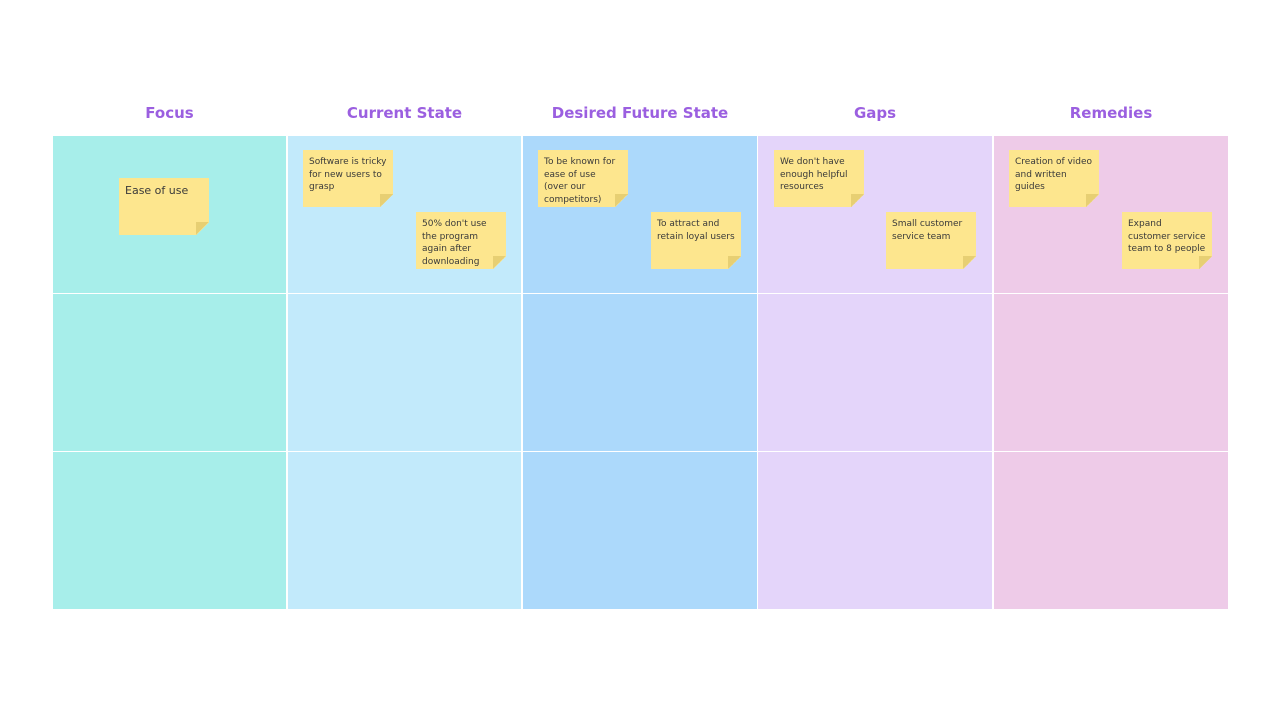 The image size is (1280, 720). I want to click on column-header-desired-future-state: Desired Future State, so click(640, 113).